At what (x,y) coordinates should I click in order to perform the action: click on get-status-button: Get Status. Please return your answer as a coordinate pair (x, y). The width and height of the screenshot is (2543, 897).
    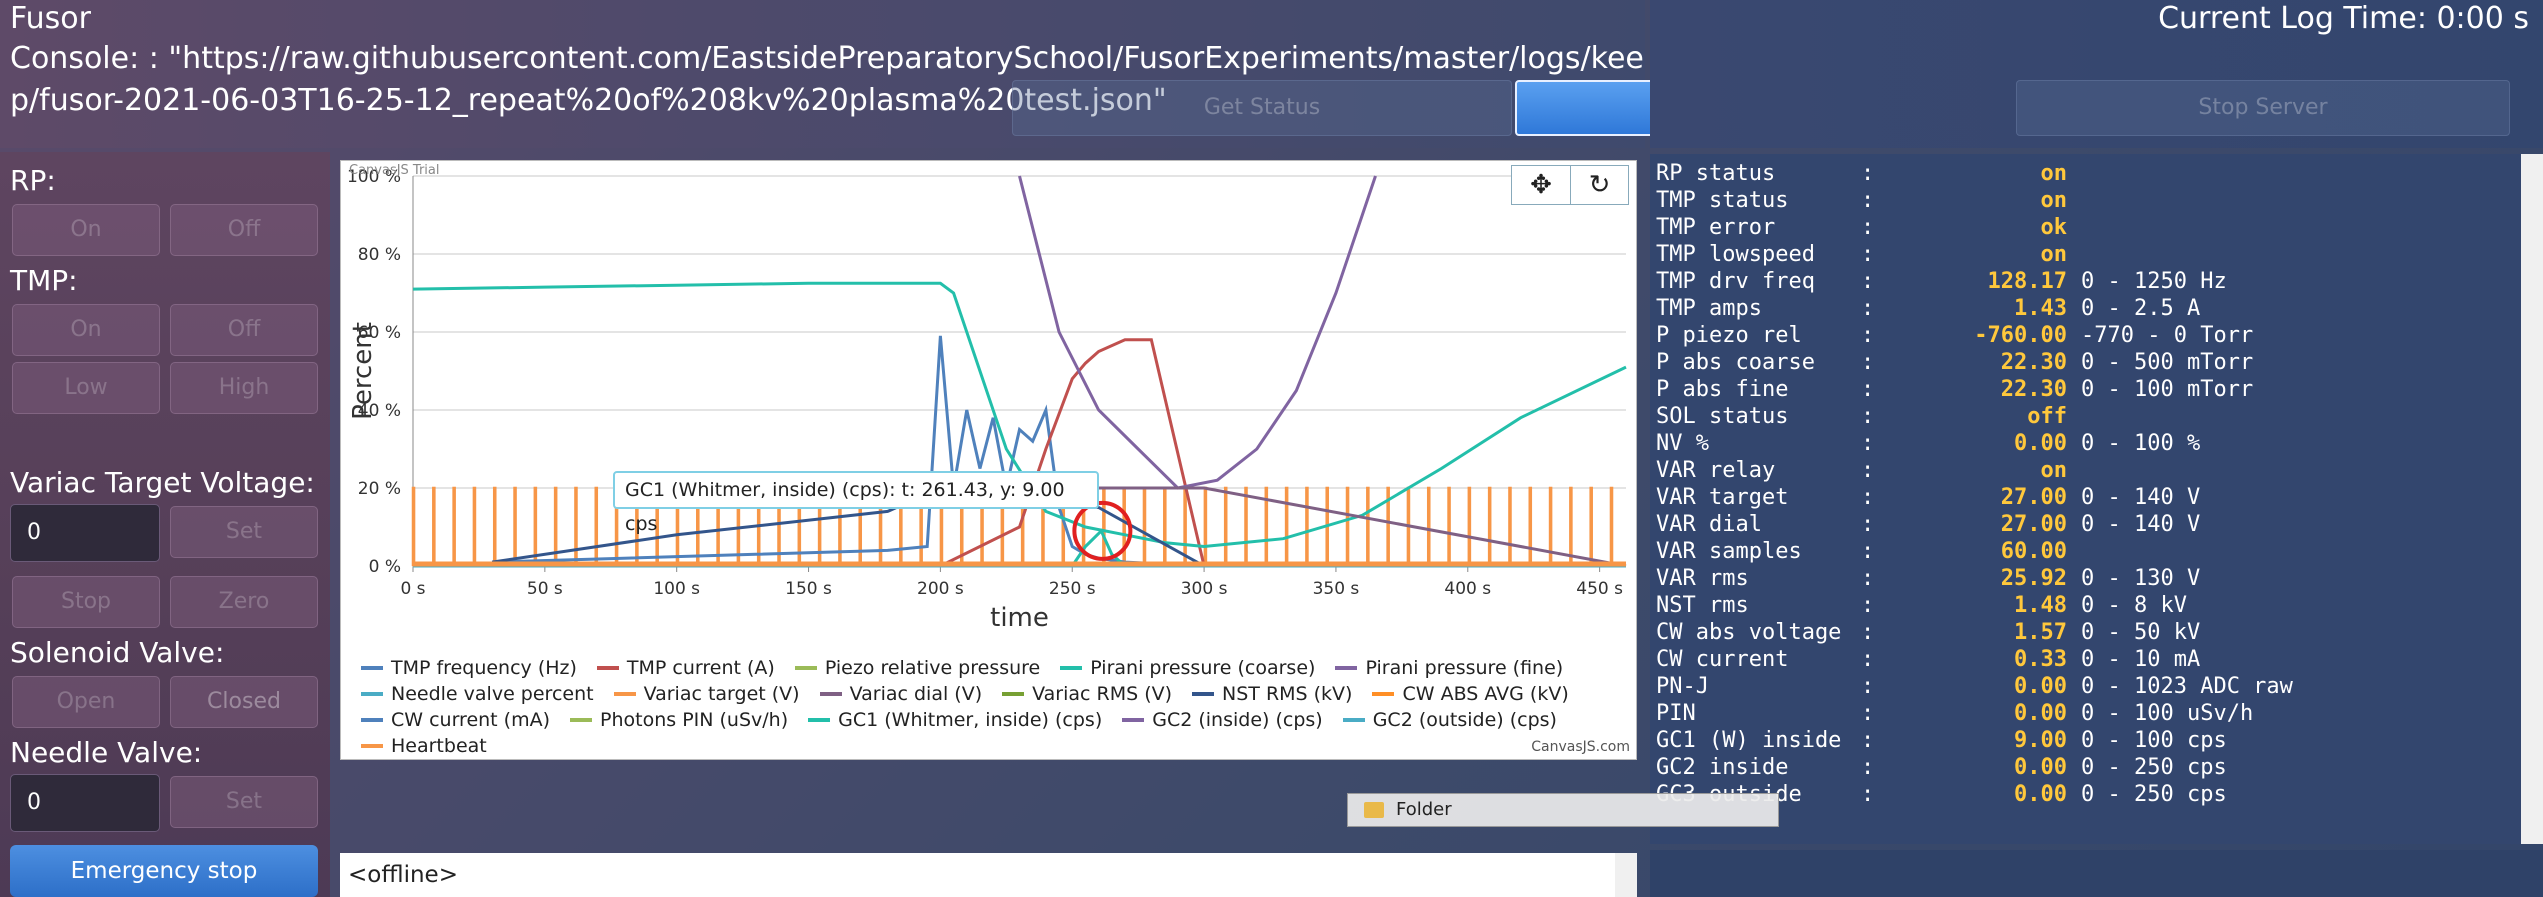
    Looking at the image, I should click on (1262, 108).